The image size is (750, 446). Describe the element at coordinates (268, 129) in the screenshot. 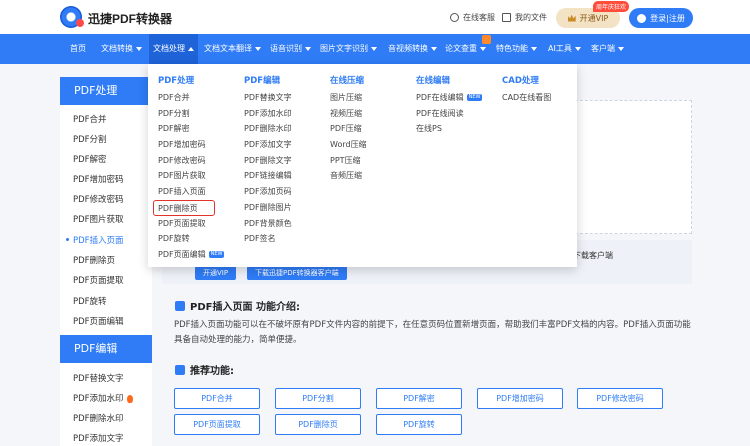

I see `menu-item: PDF删除水印` at that location.